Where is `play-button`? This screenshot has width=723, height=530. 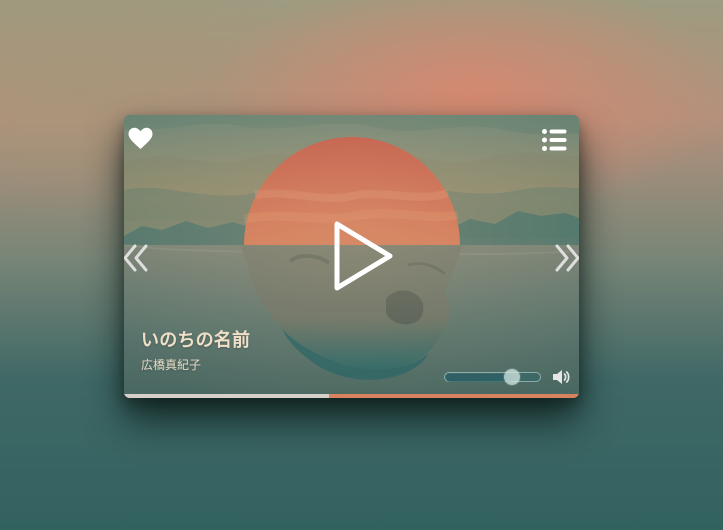 play-button is located at coordinates (364, 256).